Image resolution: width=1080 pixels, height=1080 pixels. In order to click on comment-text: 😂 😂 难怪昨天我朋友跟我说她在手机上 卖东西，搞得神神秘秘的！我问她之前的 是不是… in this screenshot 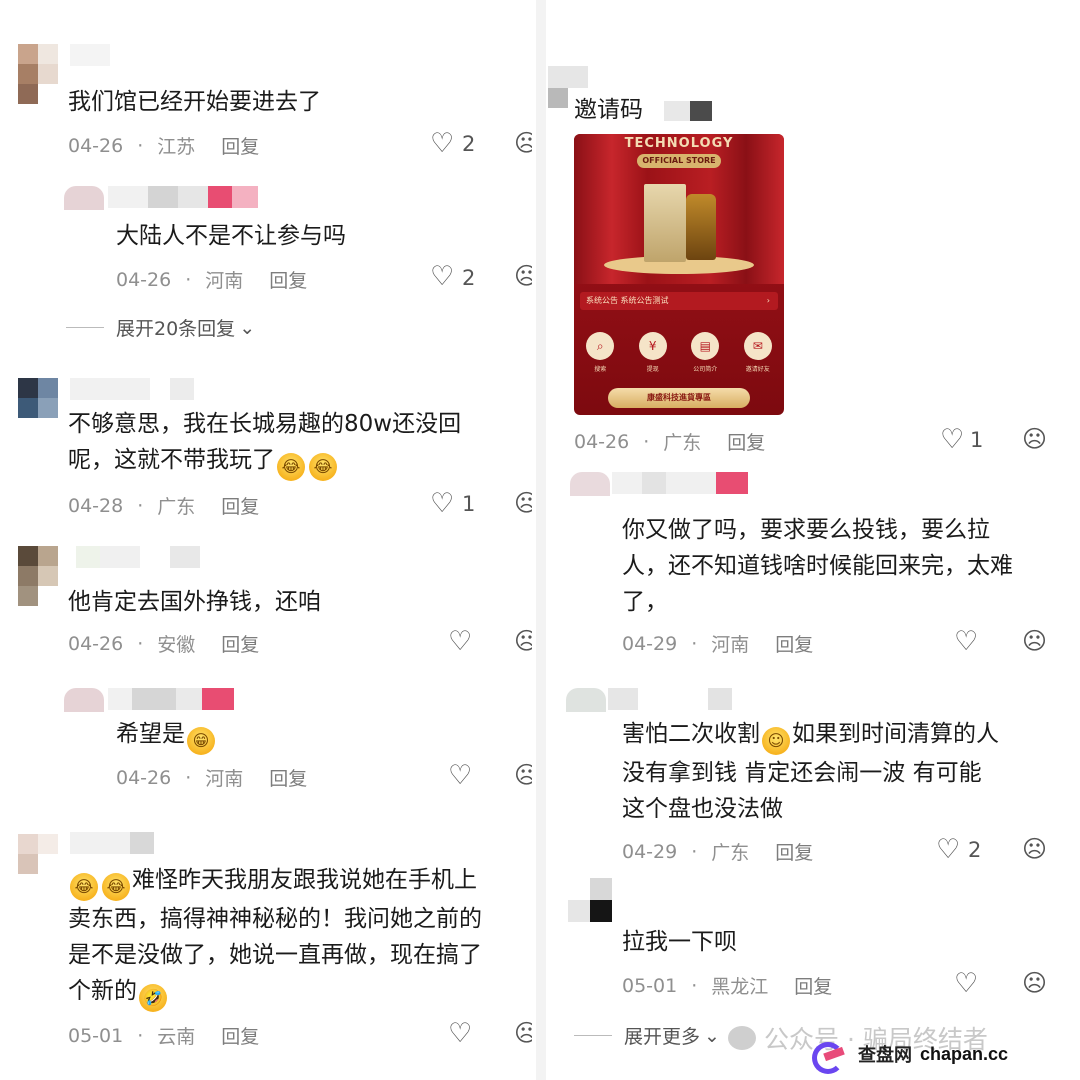, I will do `click(275, 937)`.